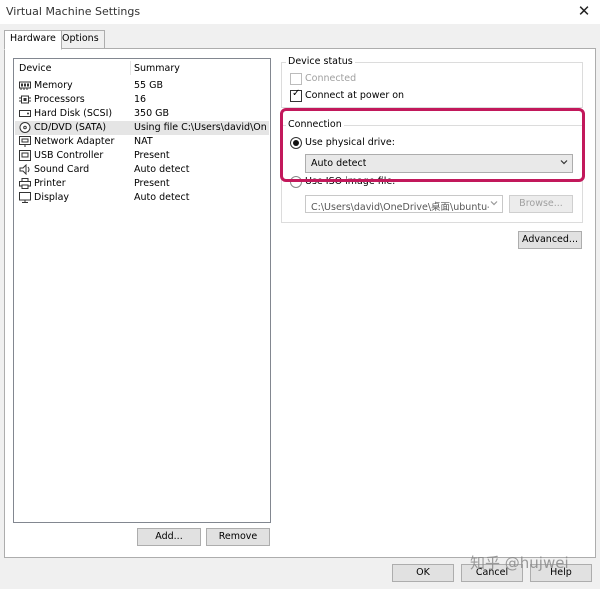 The image size is (600, 589). I want to click on device-status-title: Device status, so click(320, 61).